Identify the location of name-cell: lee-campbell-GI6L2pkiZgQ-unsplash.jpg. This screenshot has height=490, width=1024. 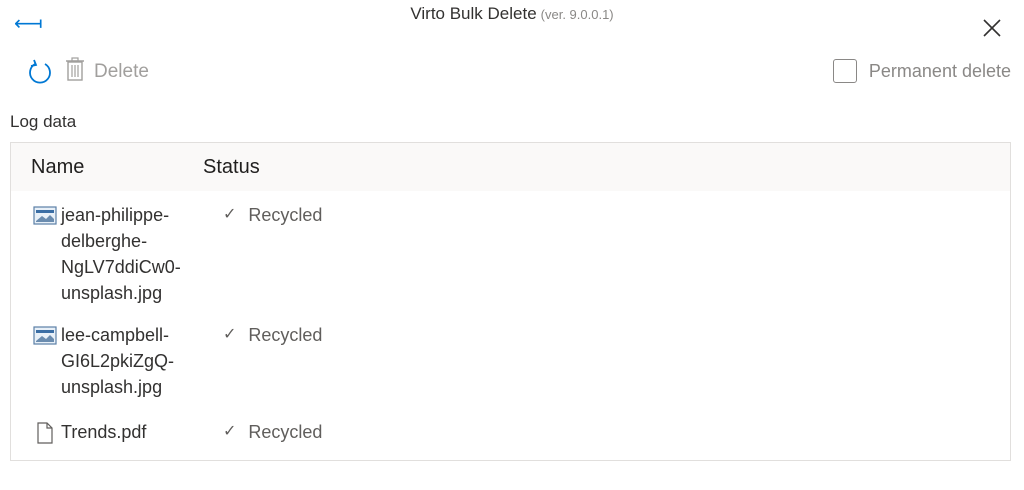
(117, 361).